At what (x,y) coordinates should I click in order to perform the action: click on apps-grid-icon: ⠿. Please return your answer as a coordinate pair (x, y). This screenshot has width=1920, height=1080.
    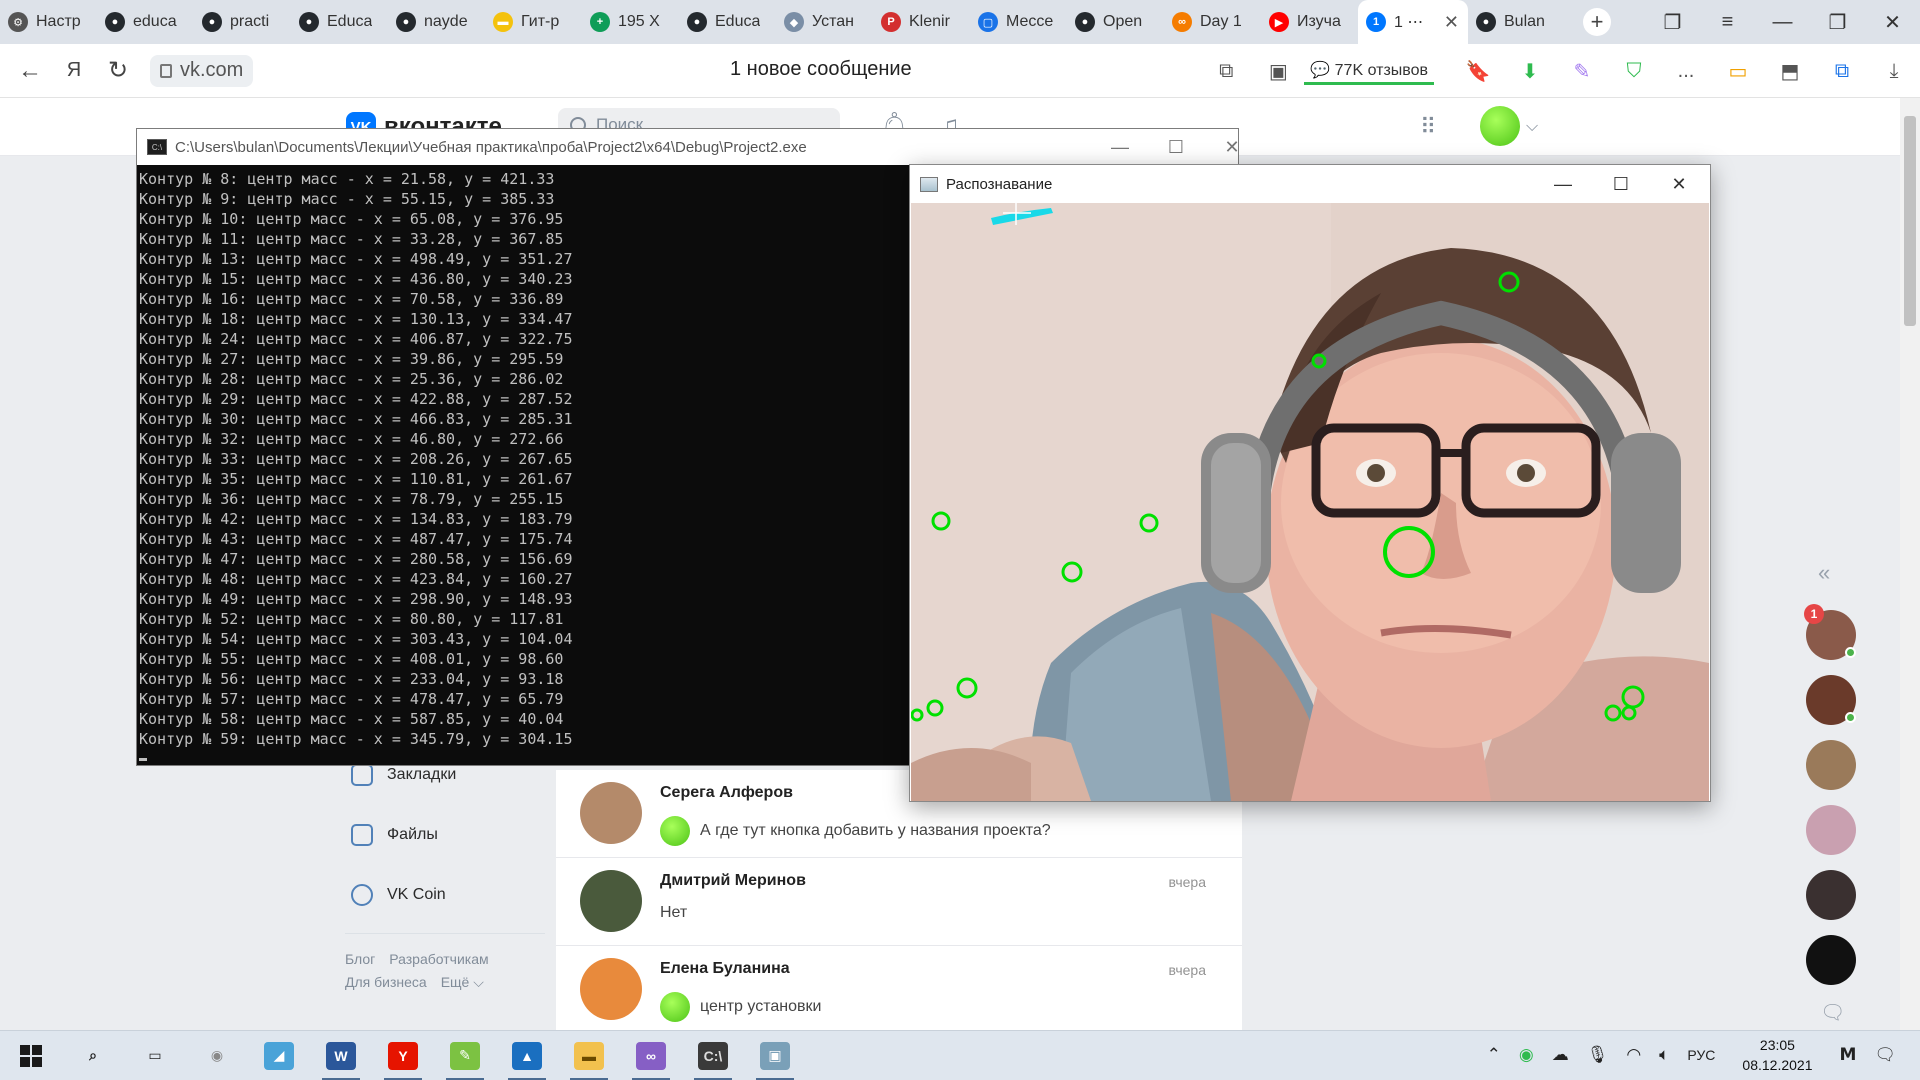
    Looking at the image, I should click on (1428, 127).